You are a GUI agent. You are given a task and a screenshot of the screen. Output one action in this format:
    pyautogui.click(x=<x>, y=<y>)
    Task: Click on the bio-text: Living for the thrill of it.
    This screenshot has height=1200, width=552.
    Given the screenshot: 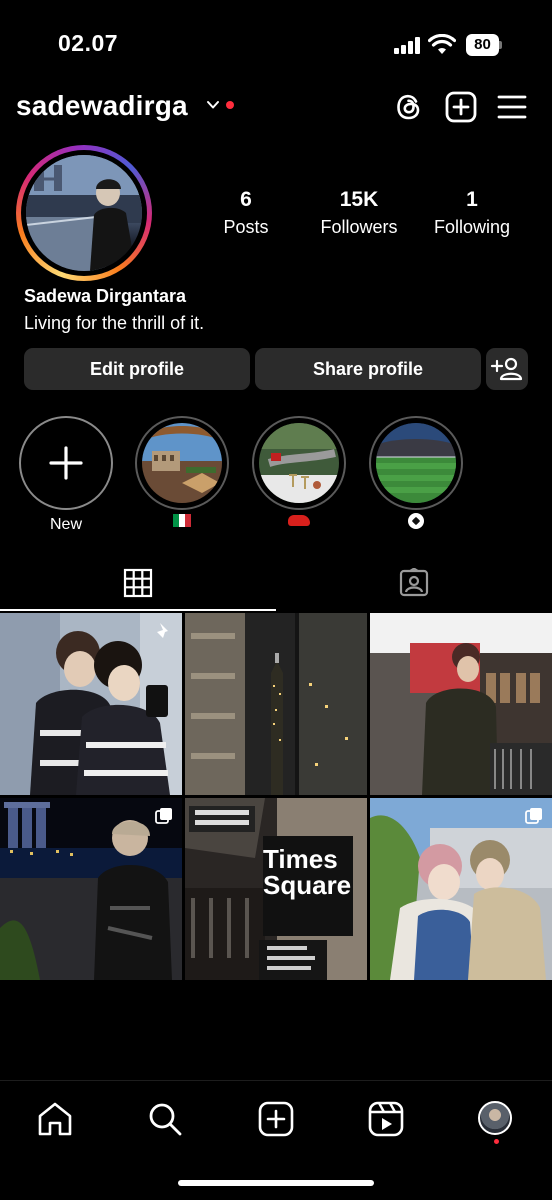 What is the action you would take?
    pyautogui.click(x=114, y=323)
    